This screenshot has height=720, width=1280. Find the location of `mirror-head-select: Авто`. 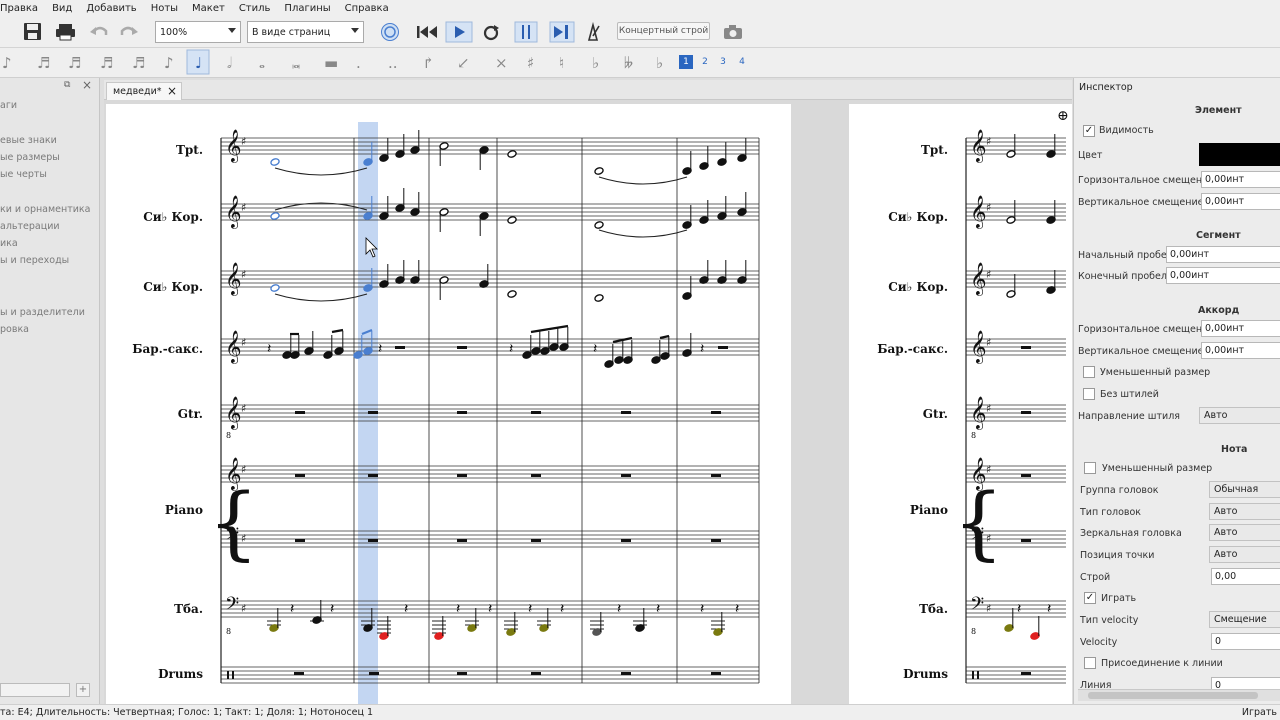

mirror-head-select: Авто is located at coordinates (1244, 532).